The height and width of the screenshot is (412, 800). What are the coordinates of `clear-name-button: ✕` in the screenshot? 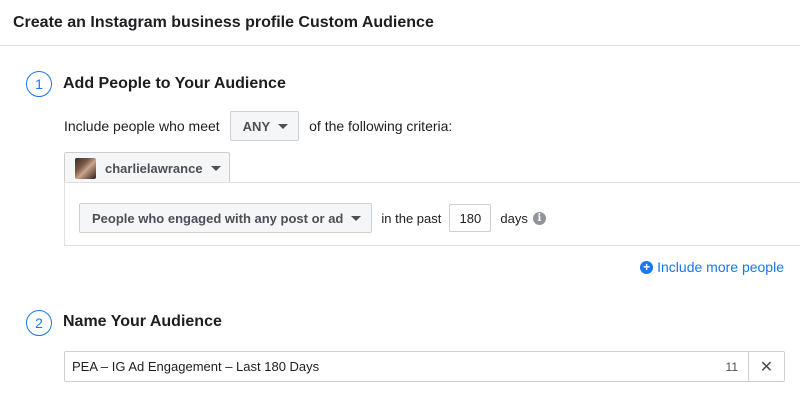 It's located at (766, 366).